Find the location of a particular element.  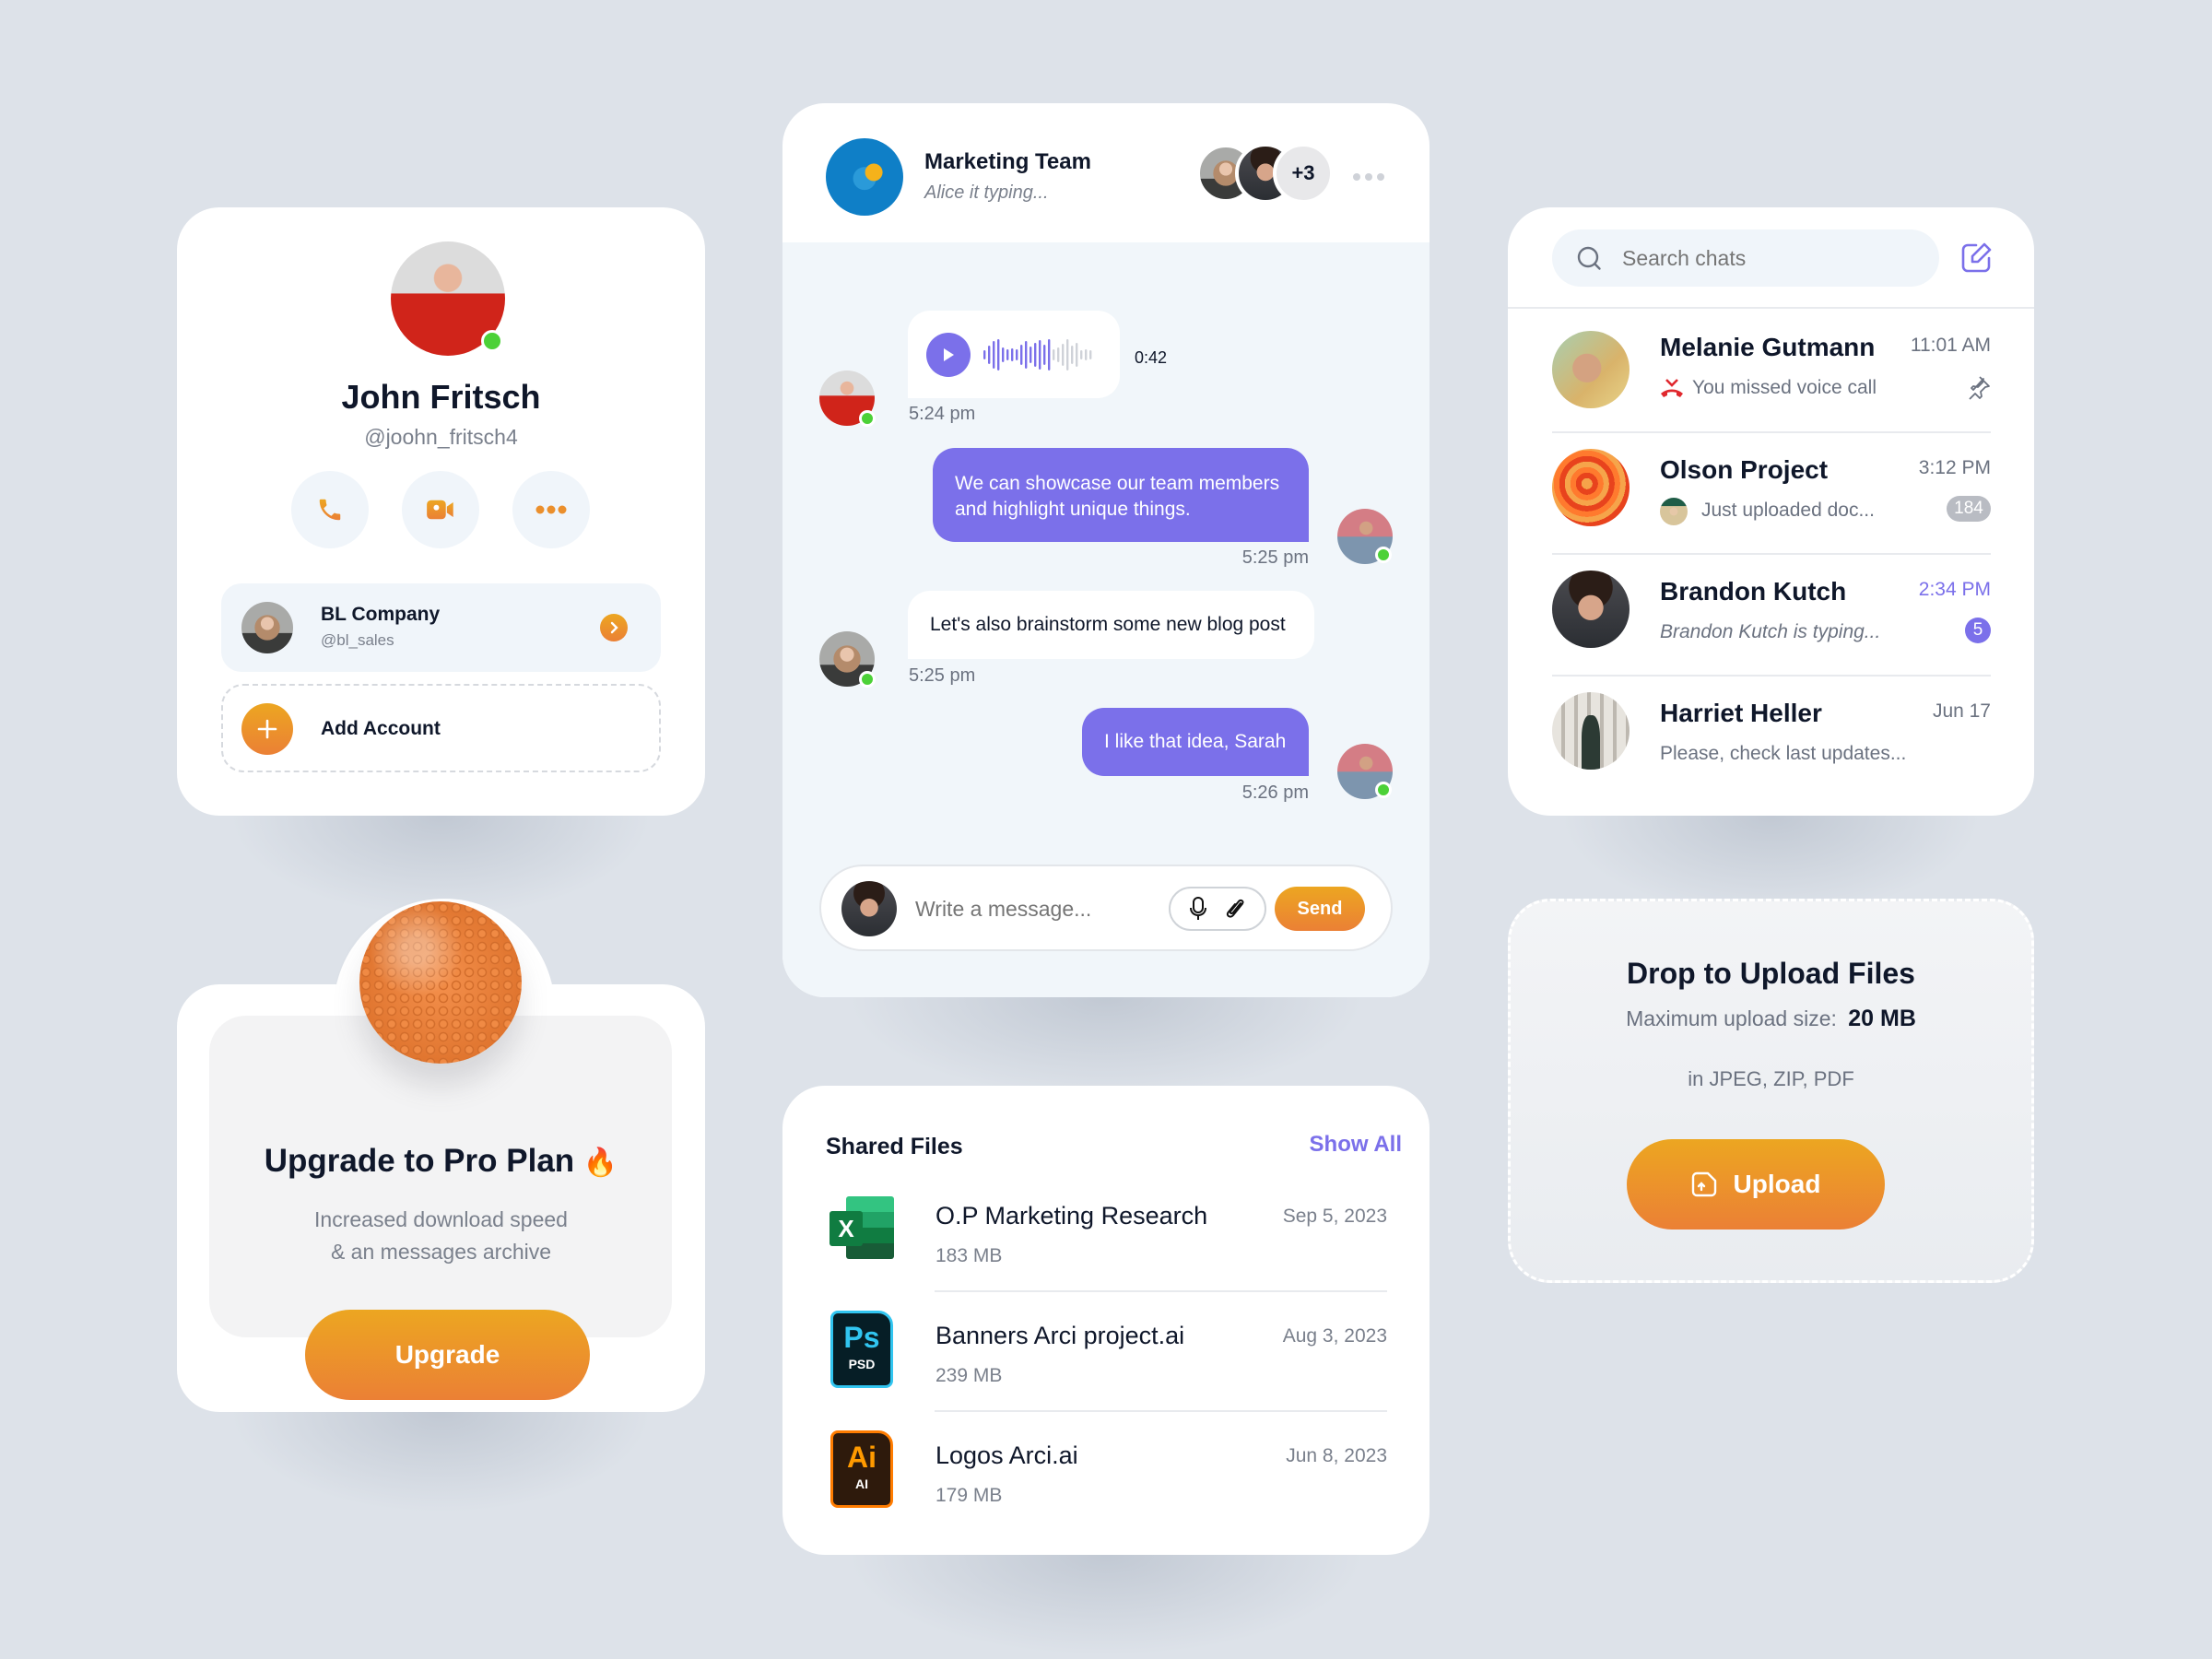

file-date: Jun 8, 2023 is located at coordinates (1336, 1455).